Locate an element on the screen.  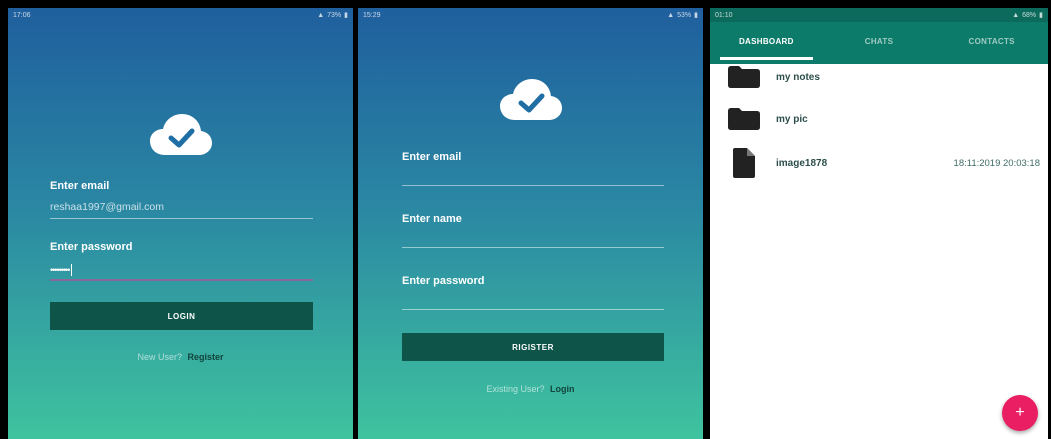
email-underline is located at coordinates (181, 218).